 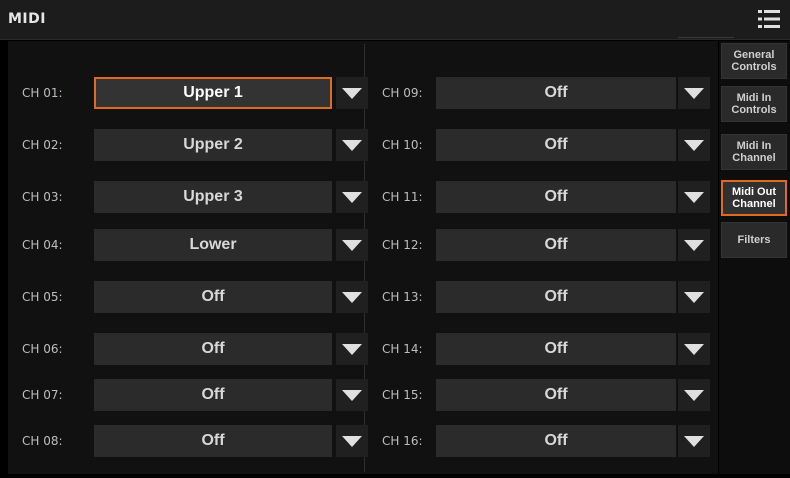 What do you see at coordinates (42, 395) in the screenshot?
I see `channel-label: CH 07:` at bounding box center [42, 395].